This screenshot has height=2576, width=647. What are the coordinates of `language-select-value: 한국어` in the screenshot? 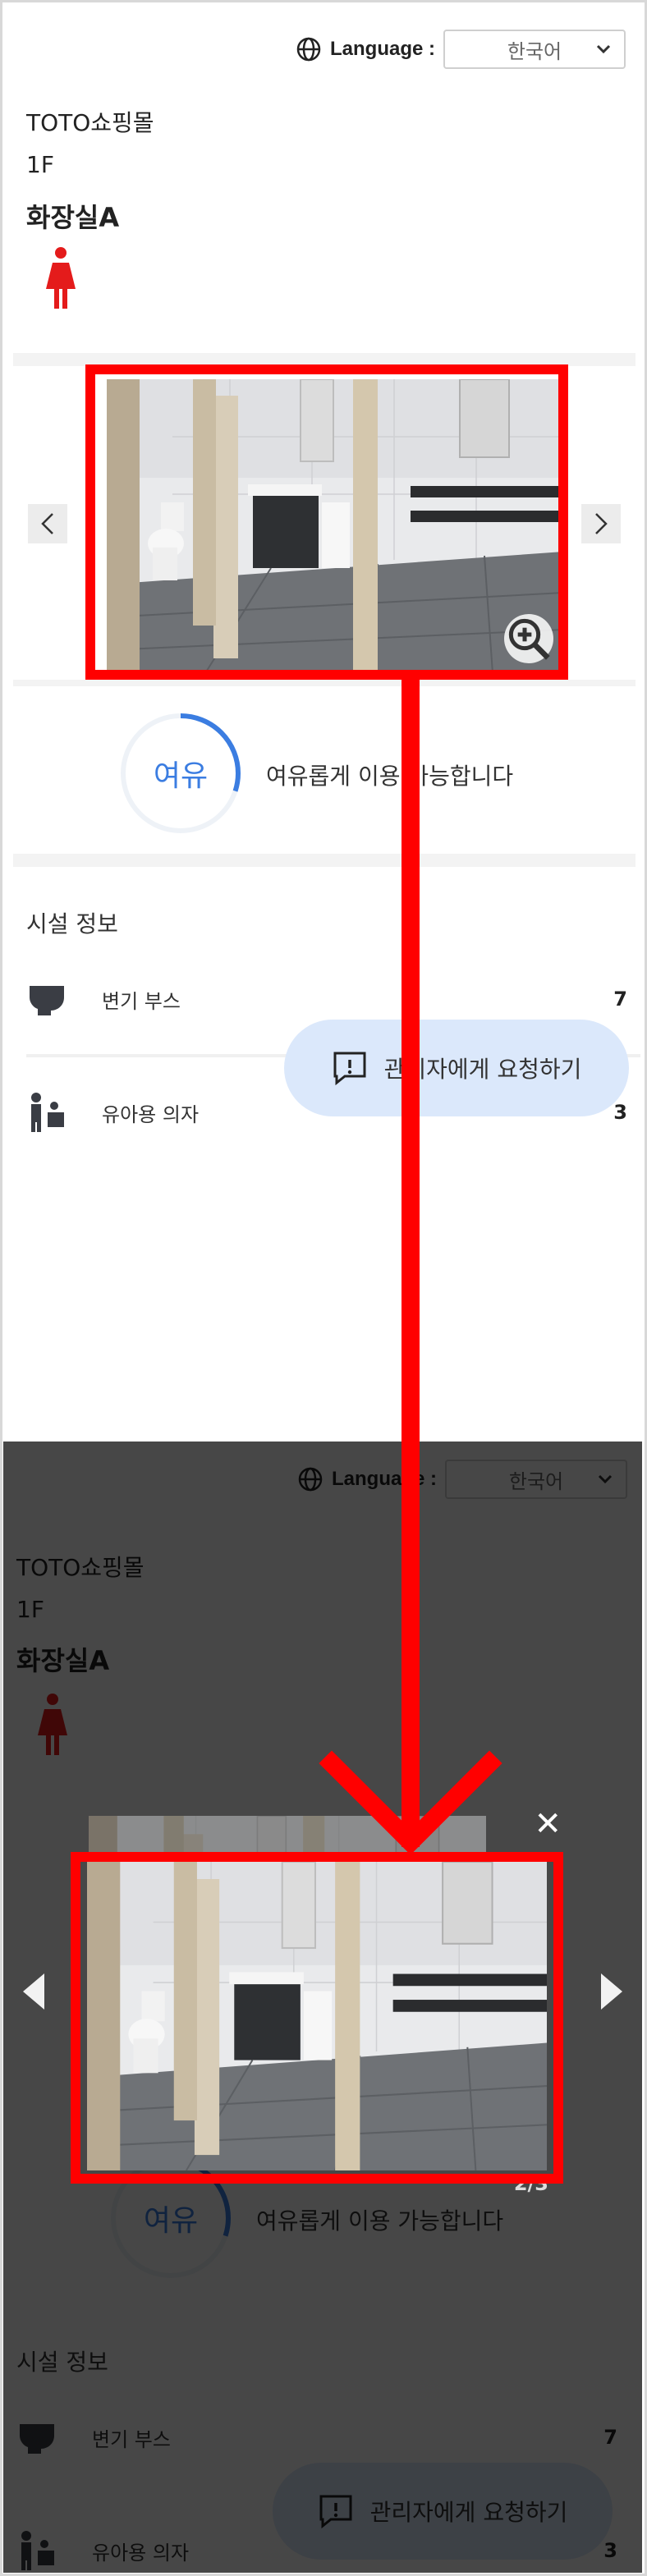 It's located at (534, 51).